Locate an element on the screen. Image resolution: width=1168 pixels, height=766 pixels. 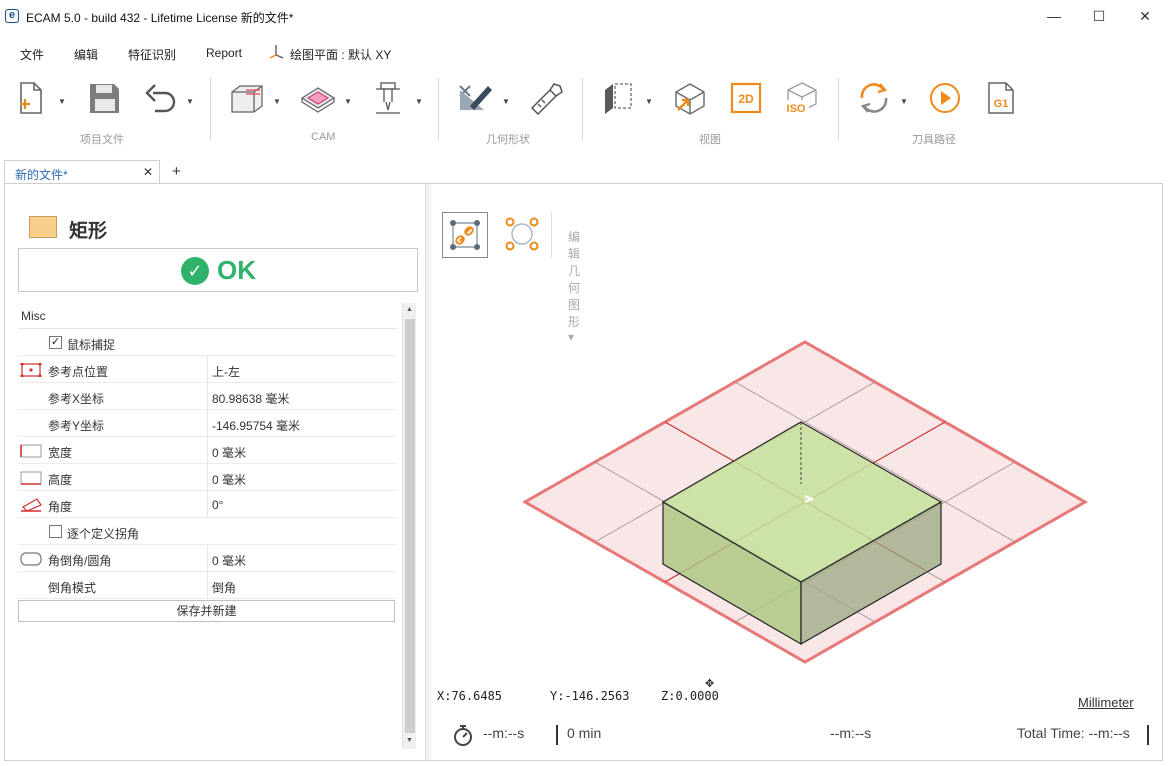
property-row-height: 高度 0 毫米 is located at coordinates (207, 477).